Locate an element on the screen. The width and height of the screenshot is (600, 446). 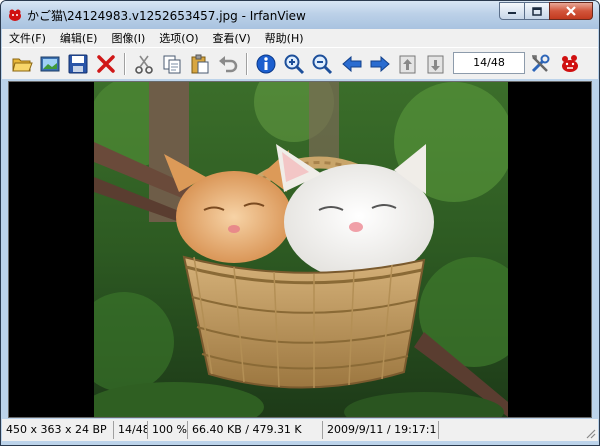
prev-arrow-icon is located at coordinates (352, 64).